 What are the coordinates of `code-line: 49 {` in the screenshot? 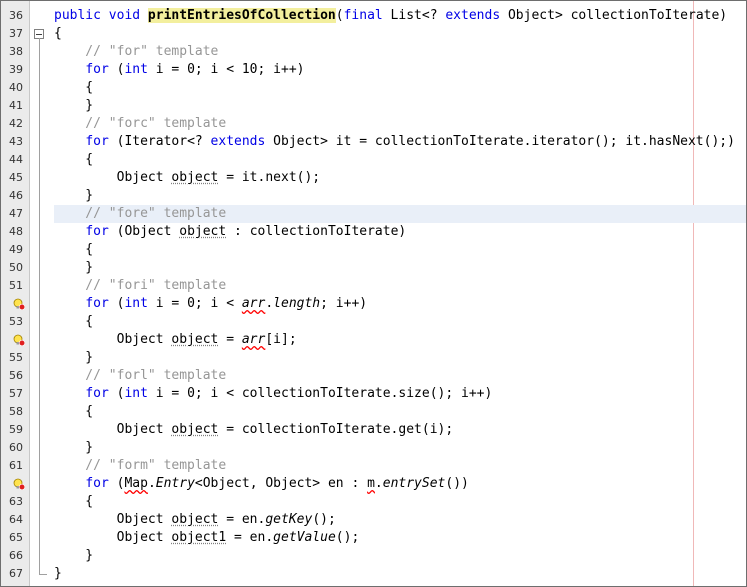 It's located at (373, 250).